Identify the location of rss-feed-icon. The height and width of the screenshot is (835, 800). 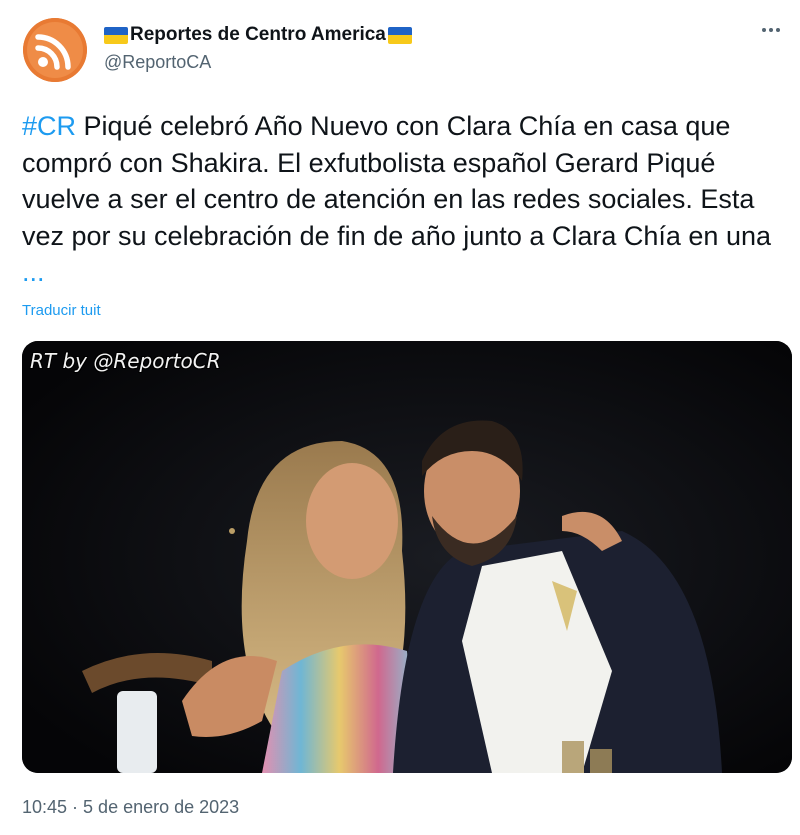
(55, 50).